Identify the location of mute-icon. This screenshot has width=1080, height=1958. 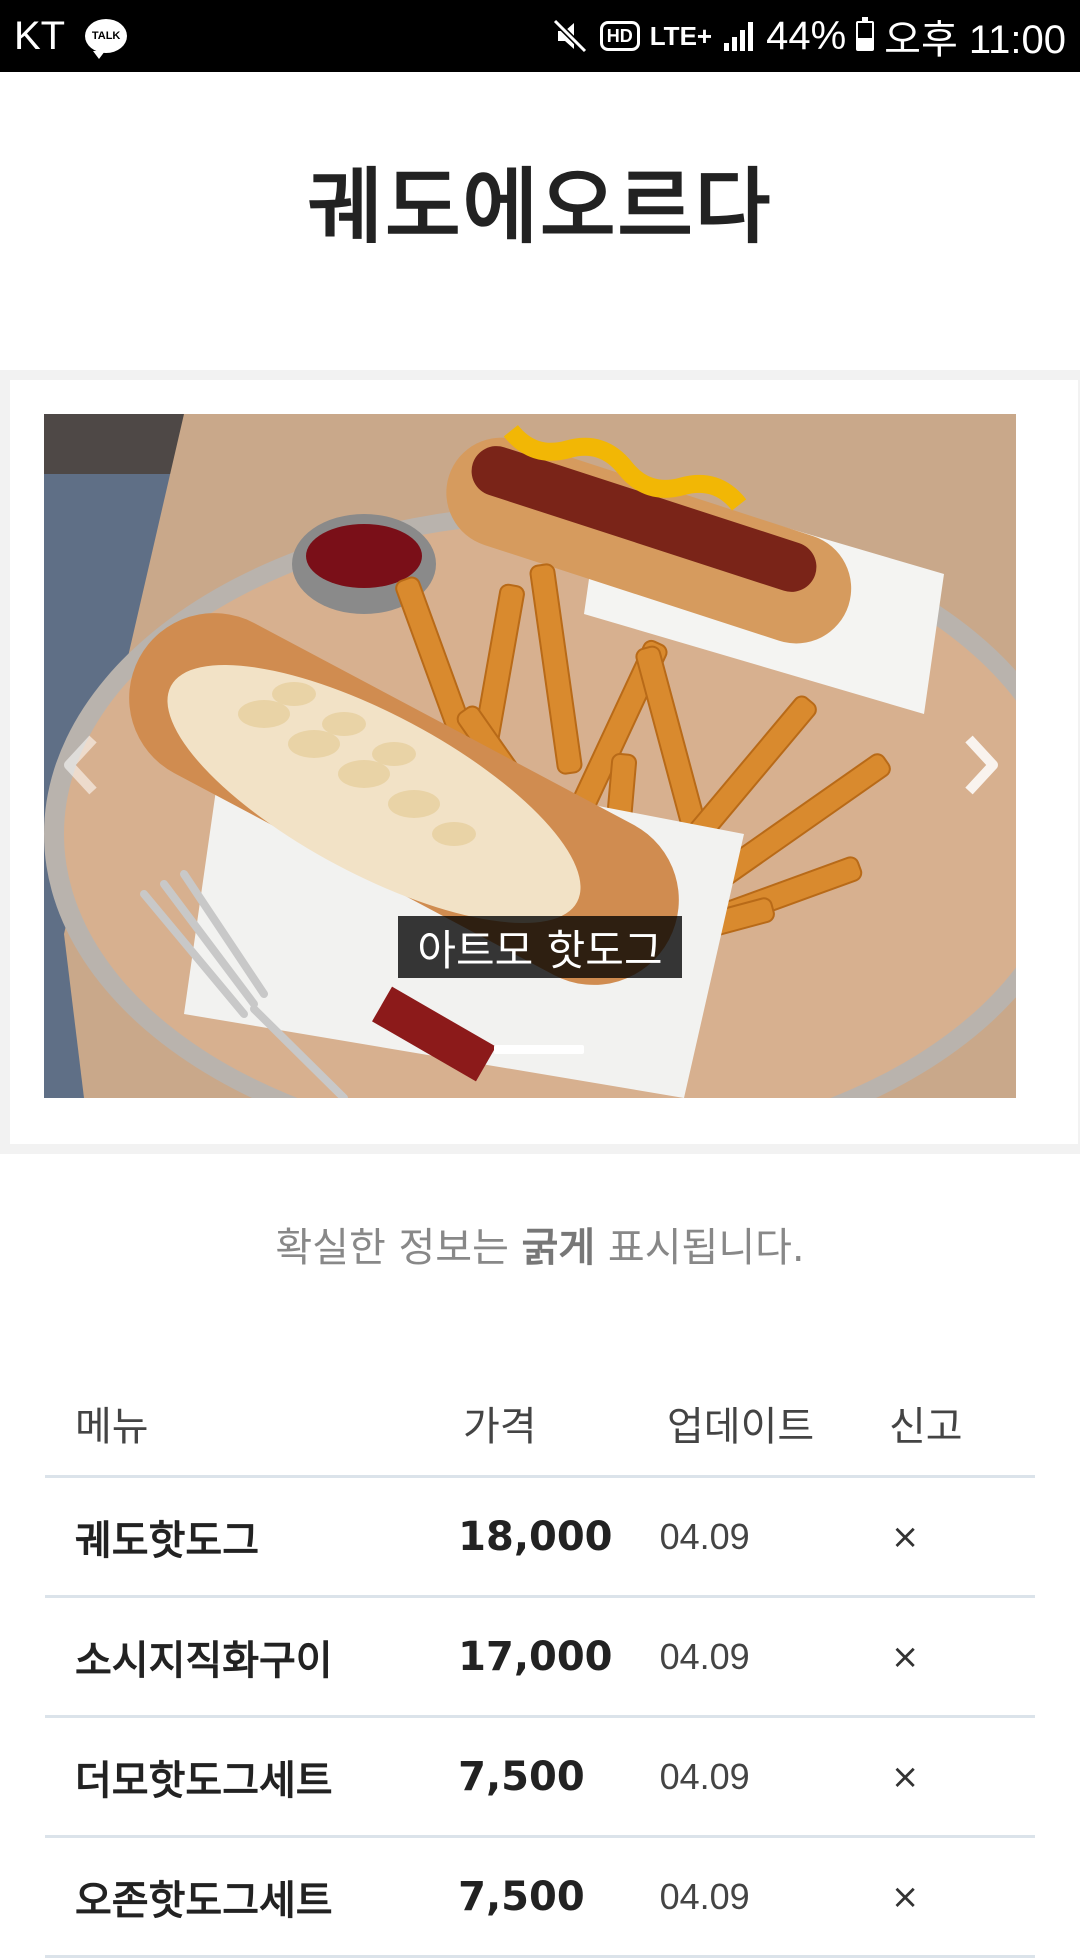
(570, 36).